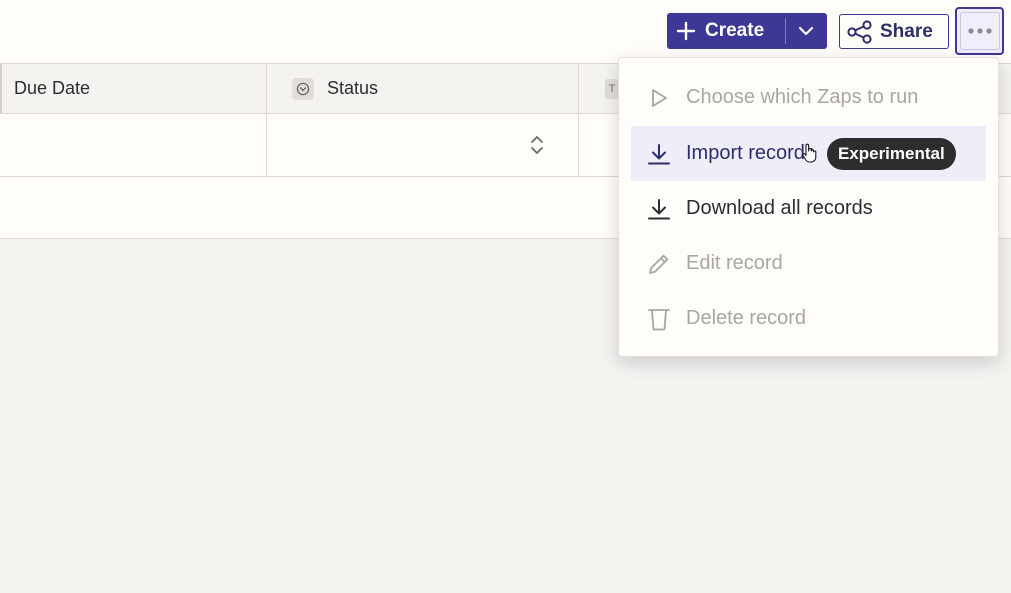 This screenshot has height=593, width=1011. I want to click on trash-icon, so click(658, 319).